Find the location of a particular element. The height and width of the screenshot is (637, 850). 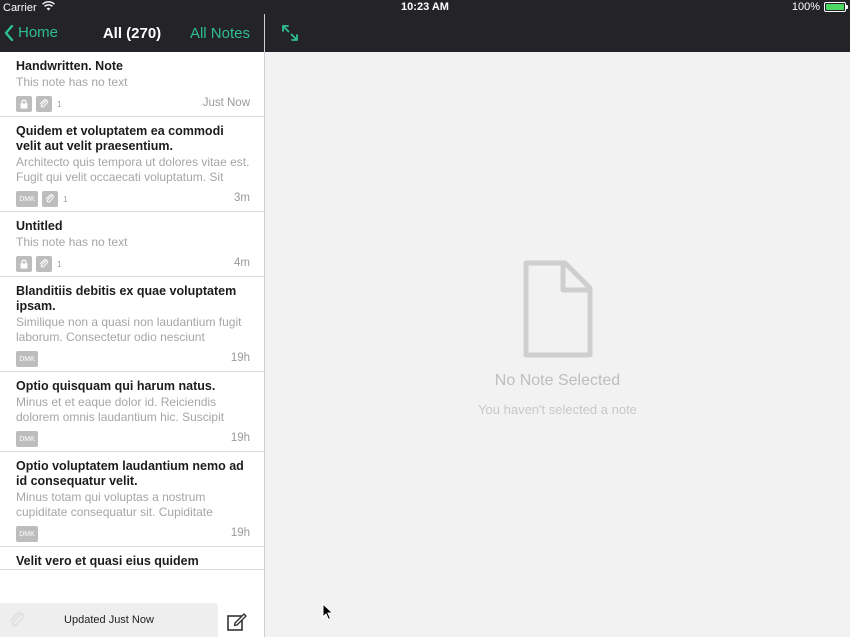

notes-bottom-bar: Updated Just Now is located at coordinates (132, 620).